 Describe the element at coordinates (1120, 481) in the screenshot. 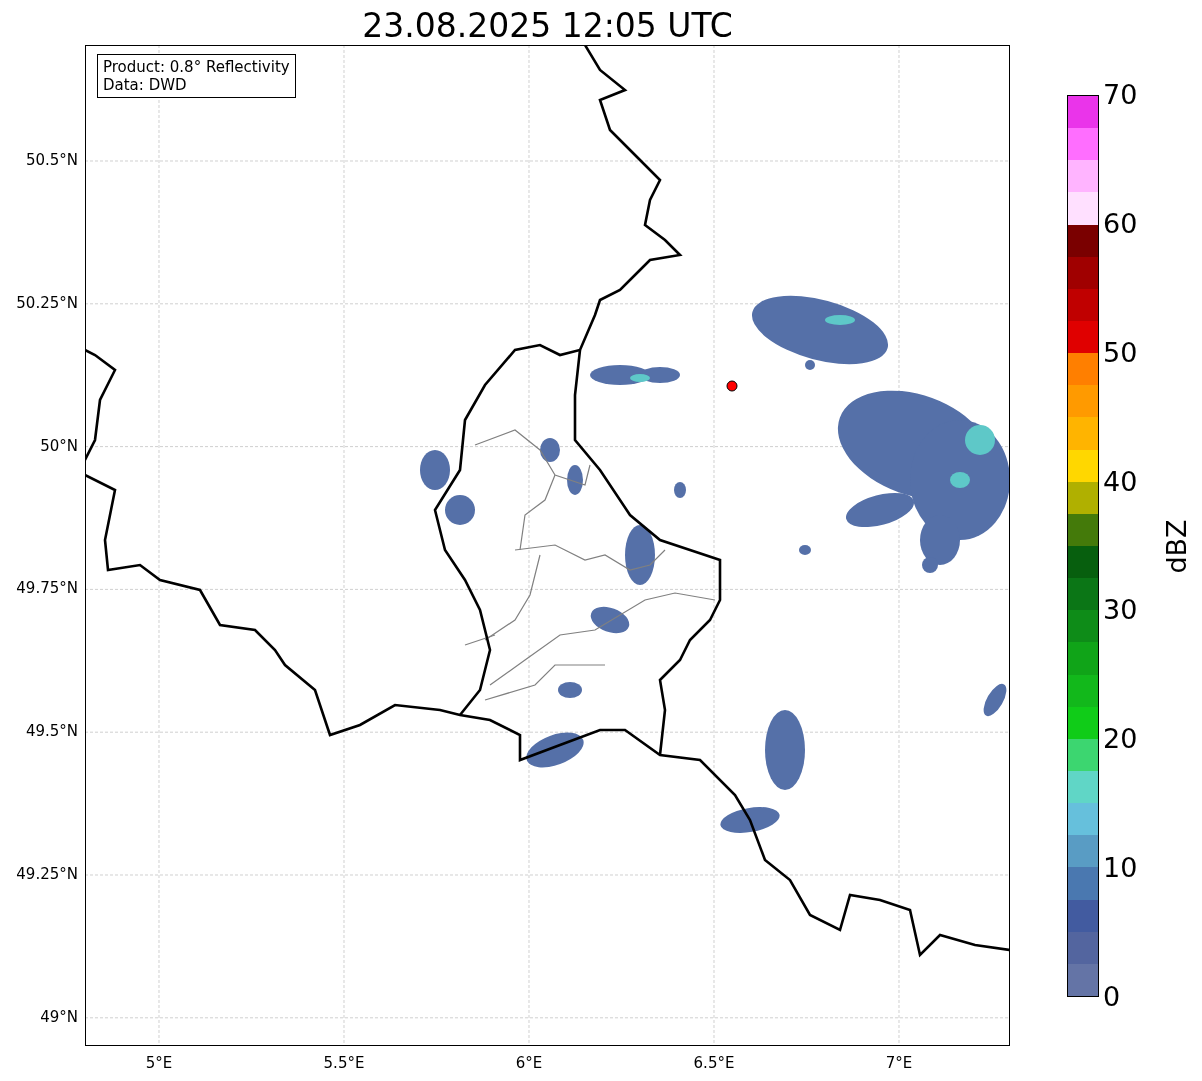

I see `colorbar-tick-label: 40` at that location.